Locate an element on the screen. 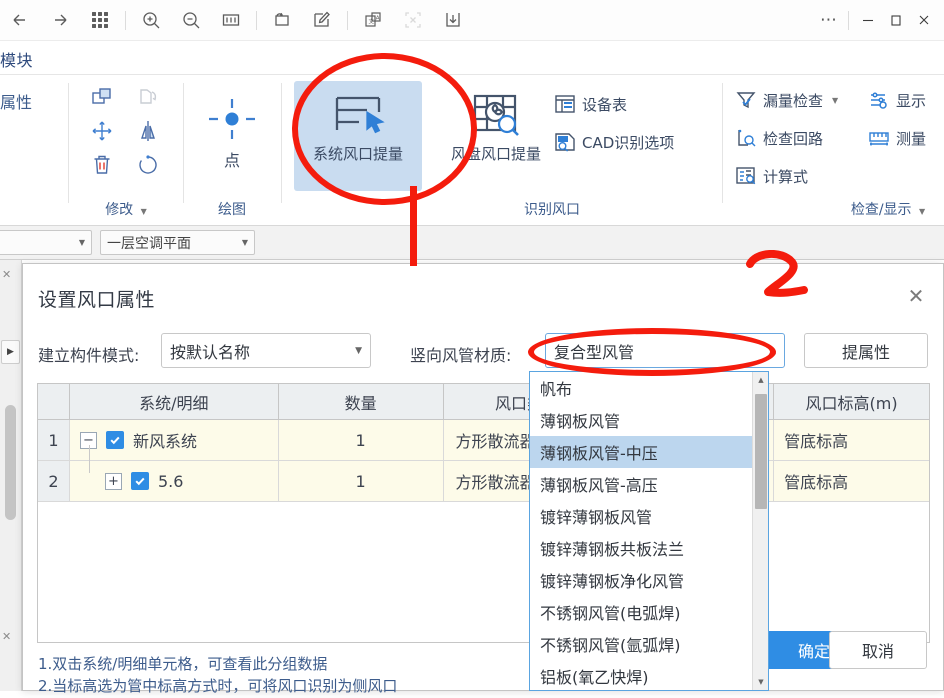 Image resolution: width=944 pixels, height=698 pixels. back-arrow-icon is located at coordinates (20, 20).